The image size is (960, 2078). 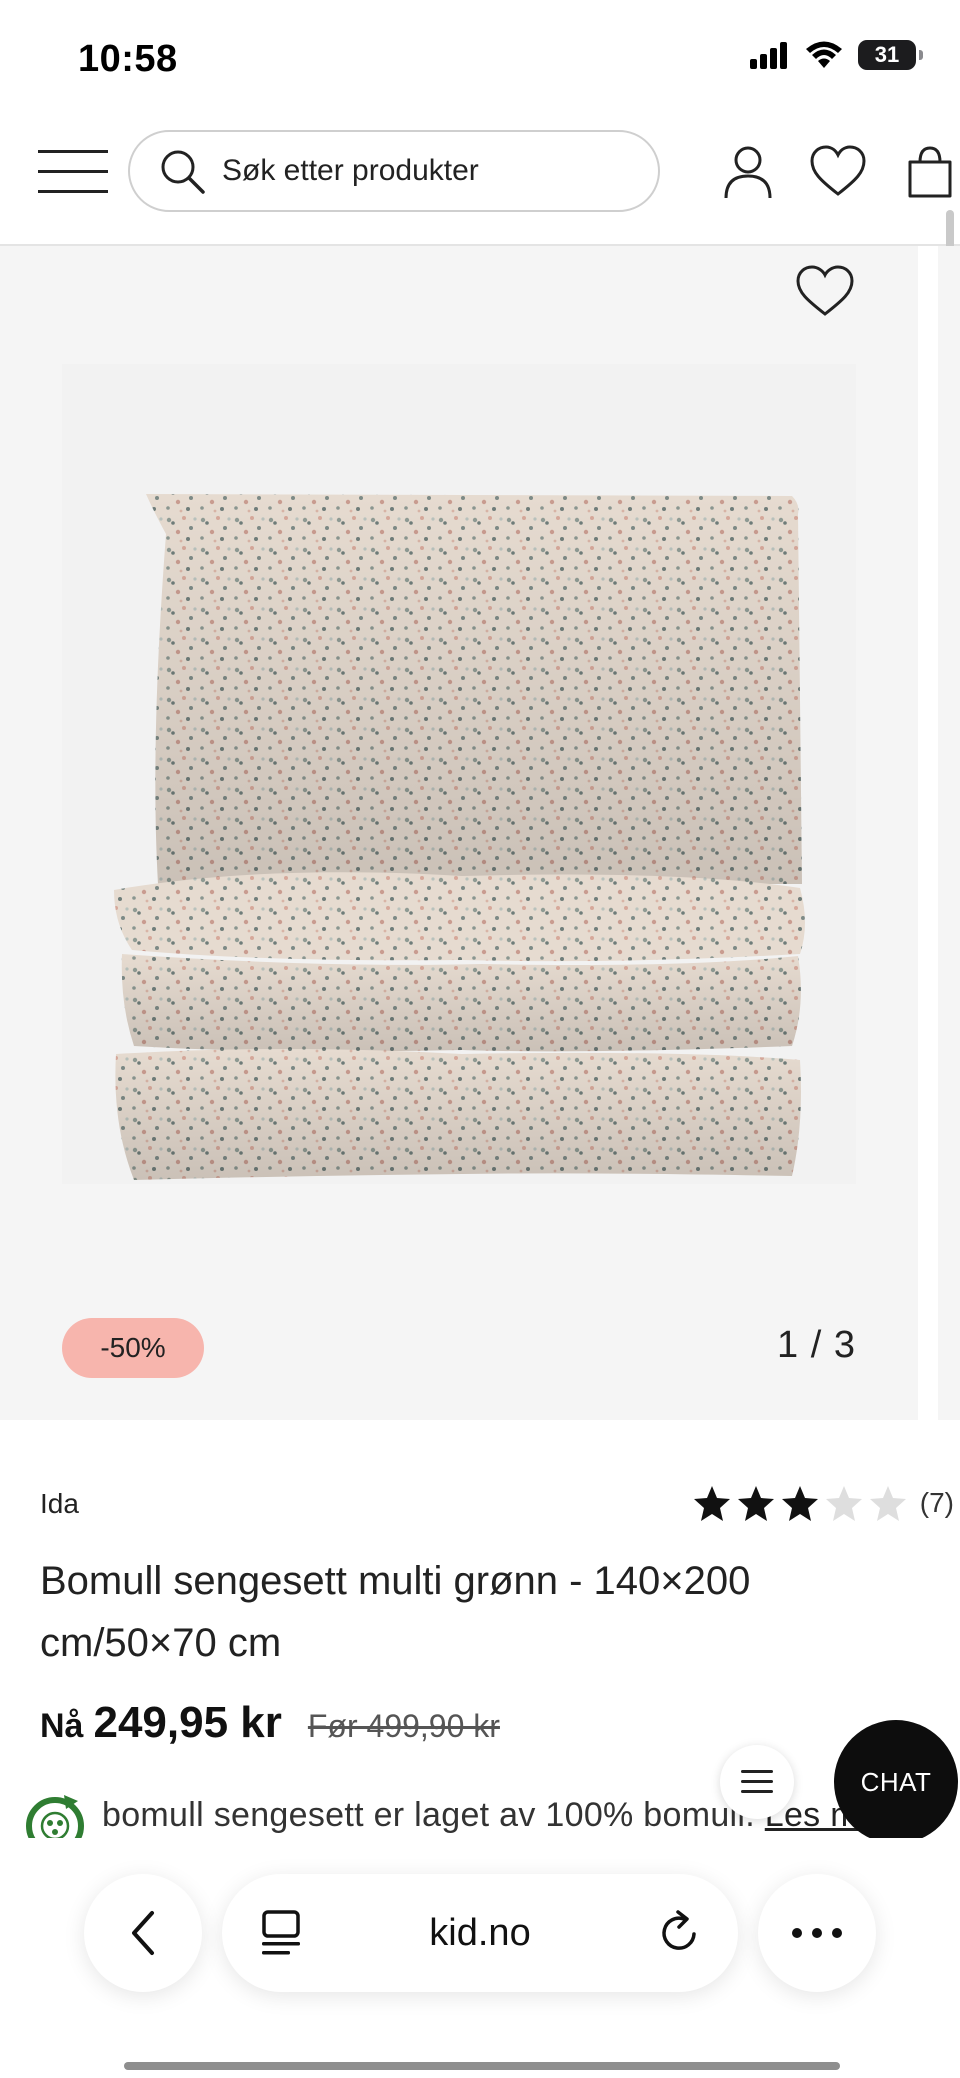 I want to click on address-bar: kid.no, so click(x=480, y=1933).